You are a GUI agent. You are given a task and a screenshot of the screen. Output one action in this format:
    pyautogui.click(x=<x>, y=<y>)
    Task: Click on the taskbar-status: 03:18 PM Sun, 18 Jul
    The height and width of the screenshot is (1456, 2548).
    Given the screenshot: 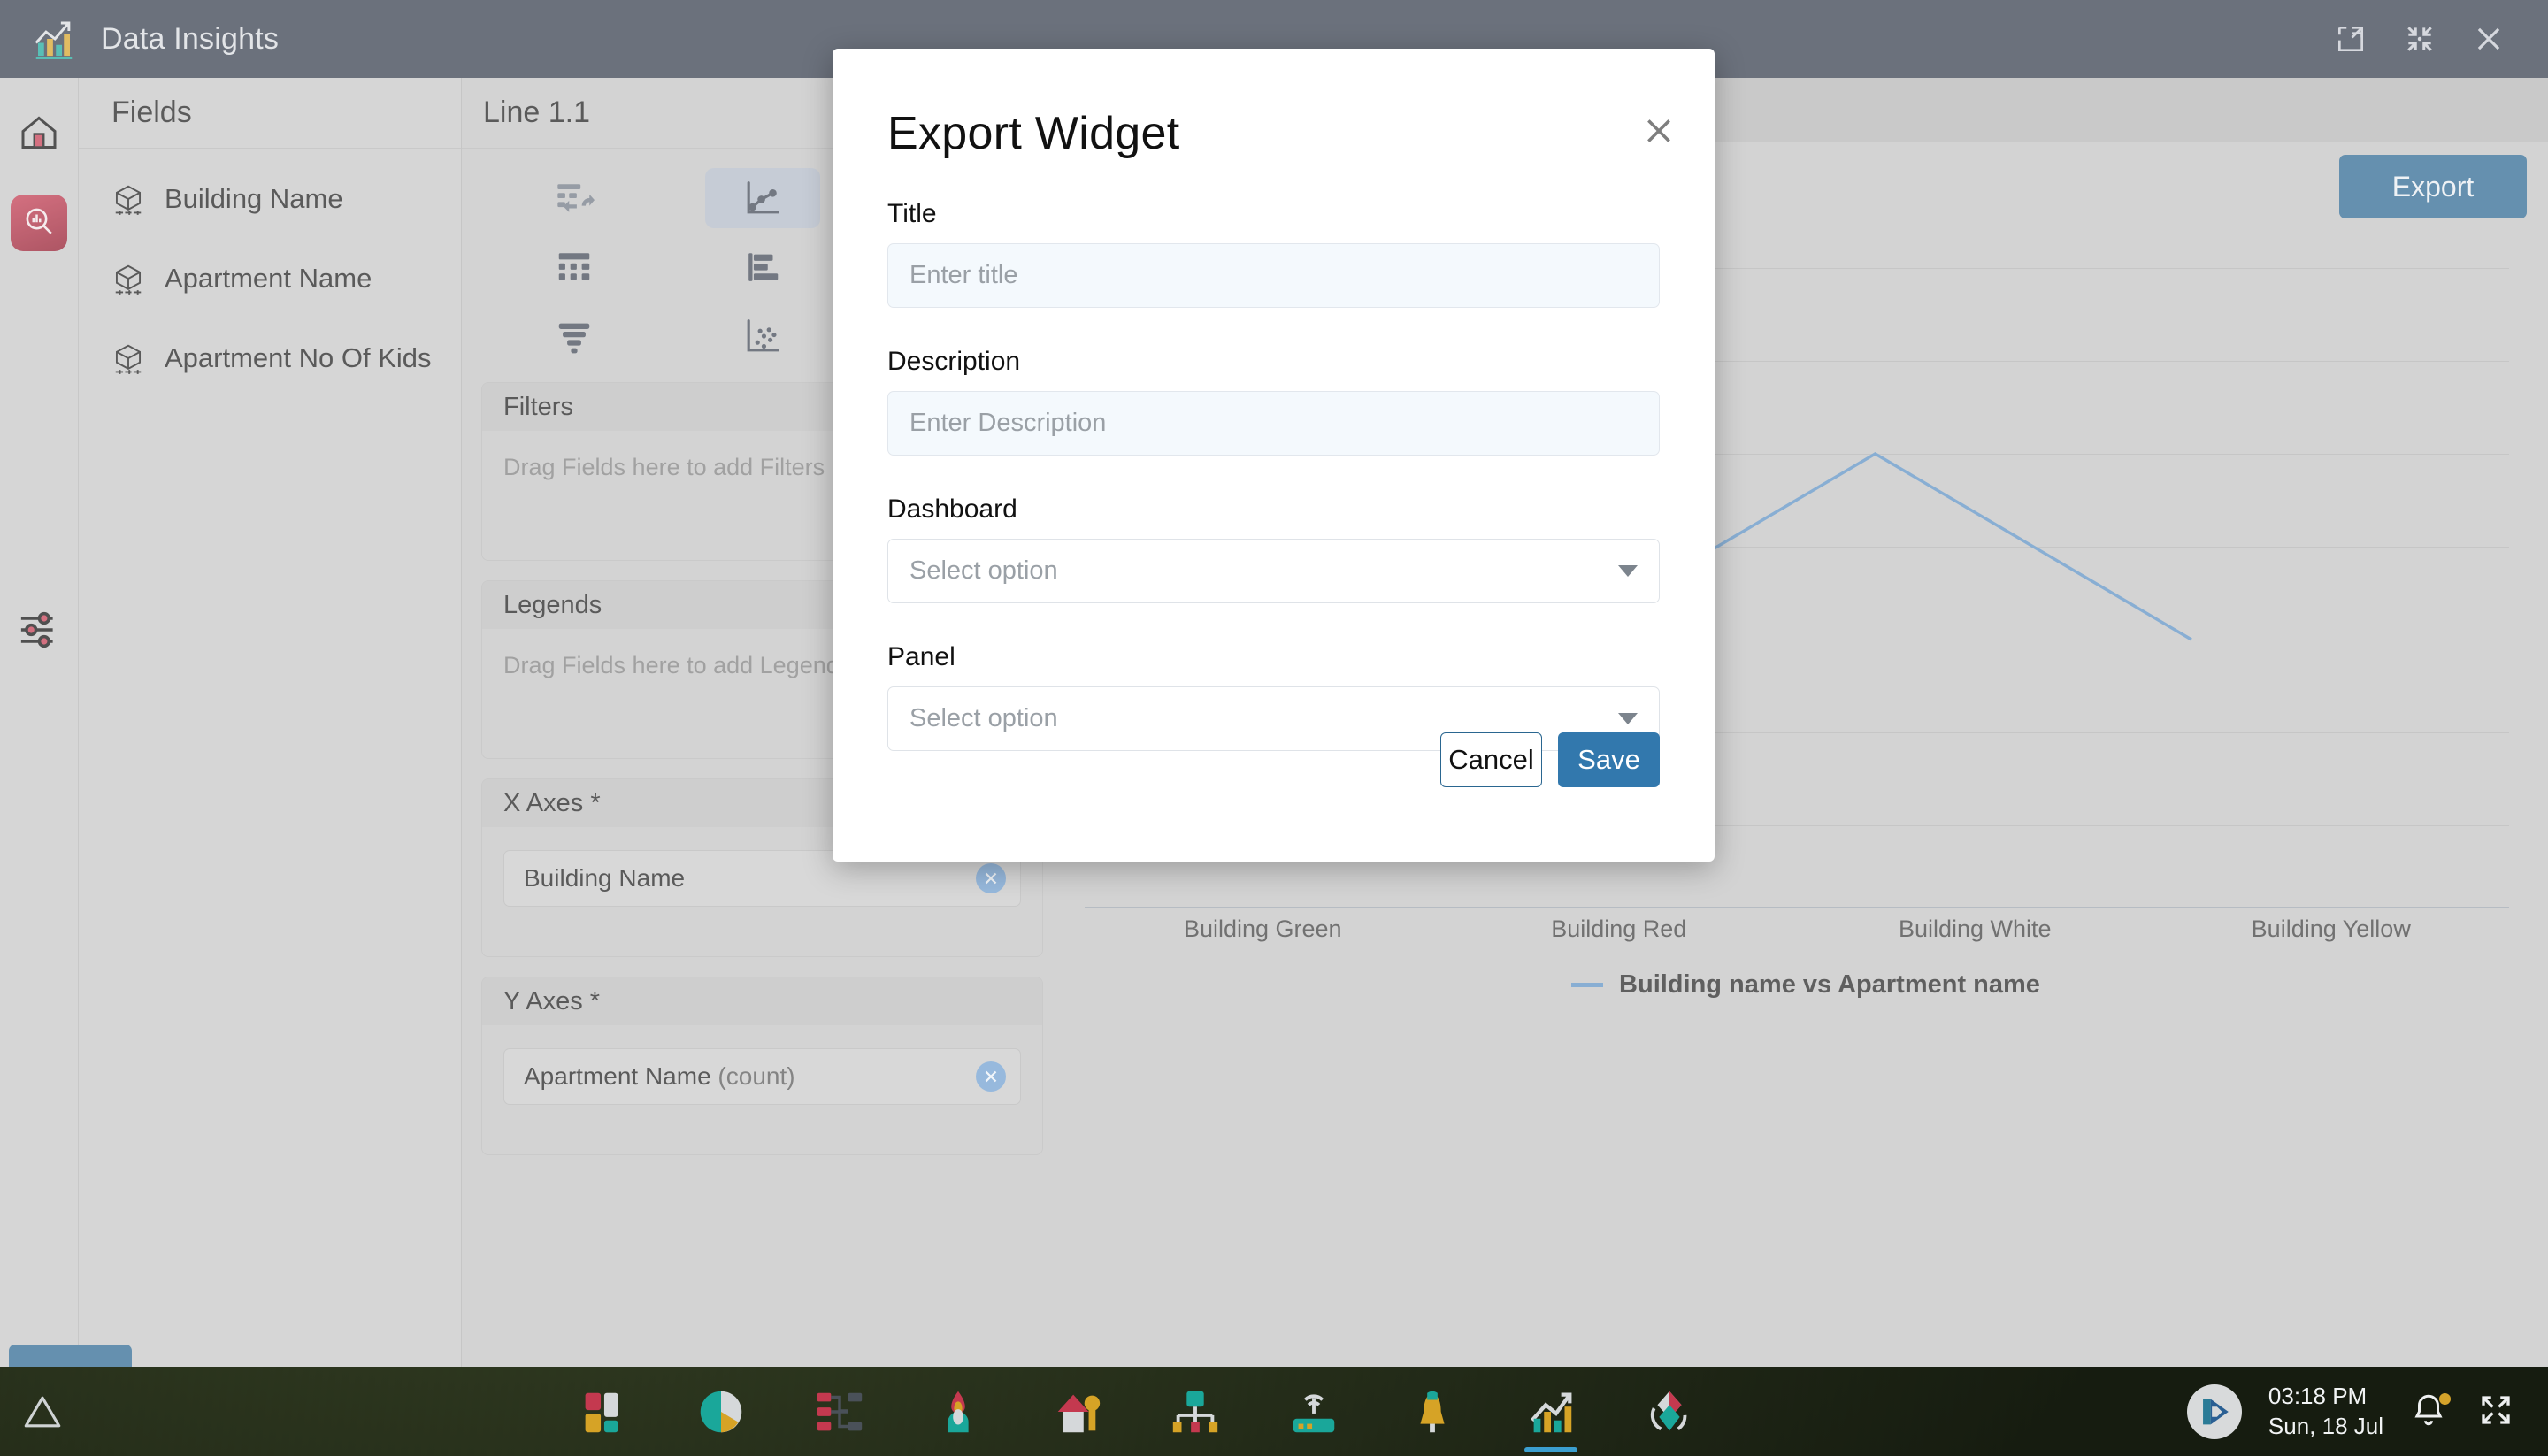 What is the action you would take?
    pyautogui.click(x=2367, y=1411)
    